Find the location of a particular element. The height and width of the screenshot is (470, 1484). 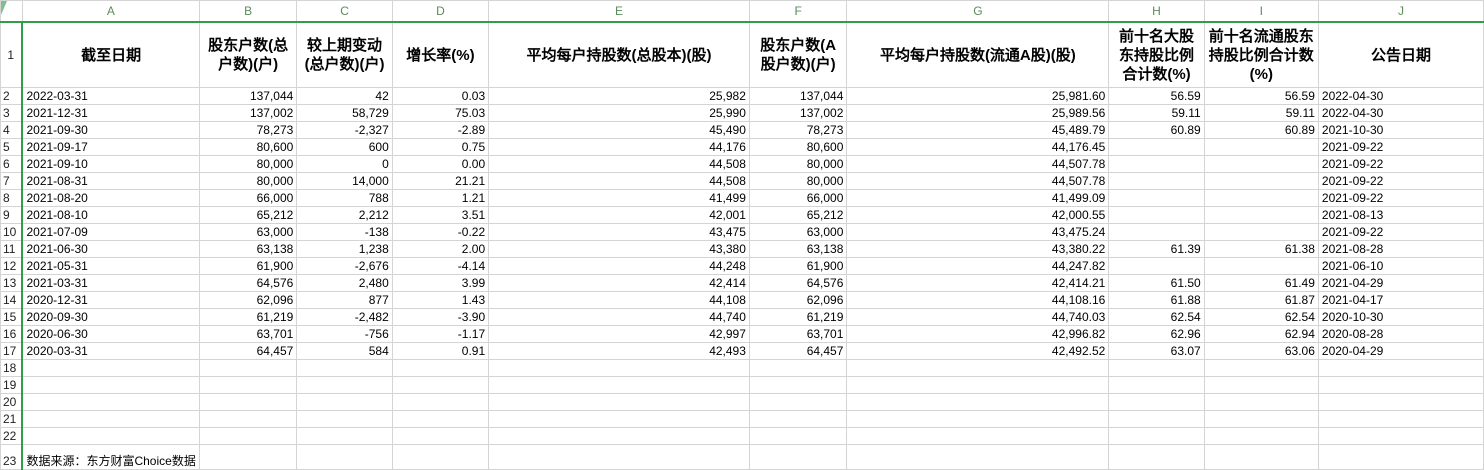

data-cell: 41,499 is located at coordinates (619, 198).